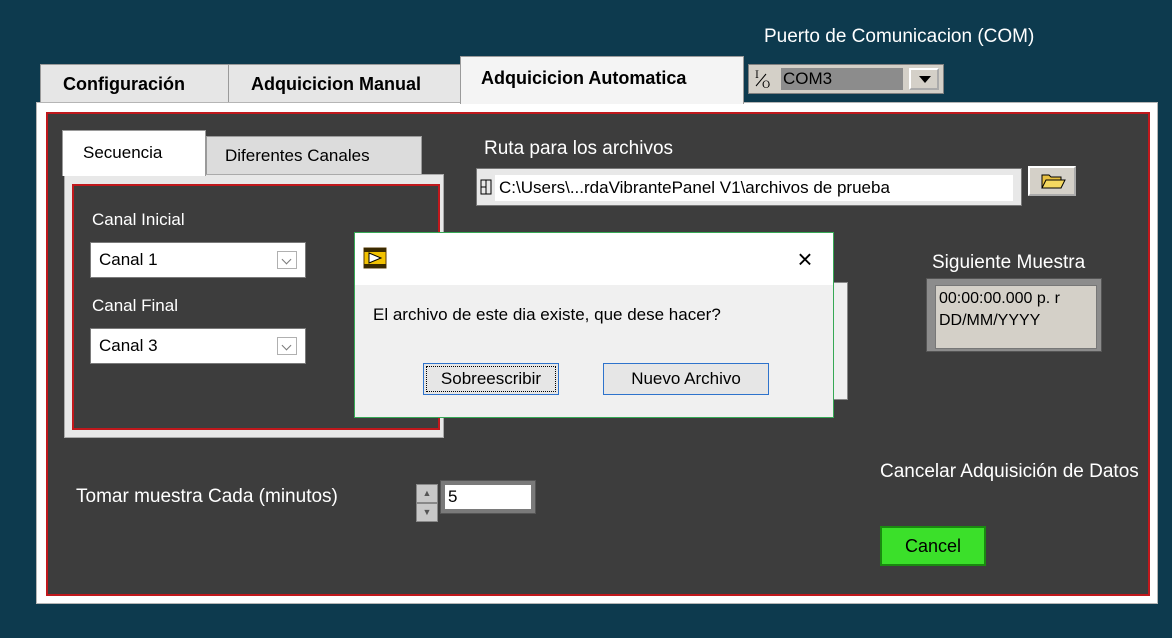 The height and width of the screenshot is (638, 1172). I want to click on cancelar-adquisicion-label: Cancelar Adquisición de Datos, so click(1009, 471).